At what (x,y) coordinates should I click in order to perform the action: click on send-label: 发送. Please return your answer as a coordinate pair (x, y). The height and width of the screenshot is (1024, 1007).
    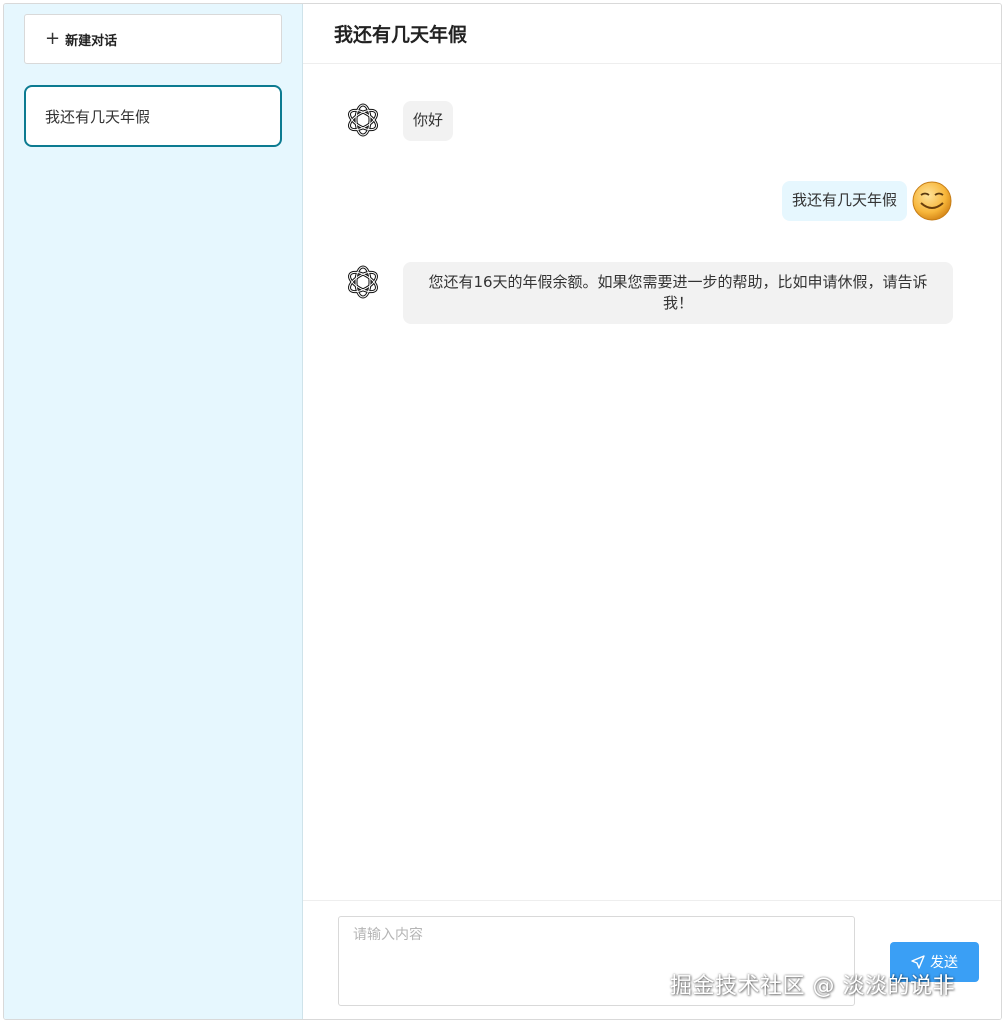
    Looking at the image, I should click on (944, 963).